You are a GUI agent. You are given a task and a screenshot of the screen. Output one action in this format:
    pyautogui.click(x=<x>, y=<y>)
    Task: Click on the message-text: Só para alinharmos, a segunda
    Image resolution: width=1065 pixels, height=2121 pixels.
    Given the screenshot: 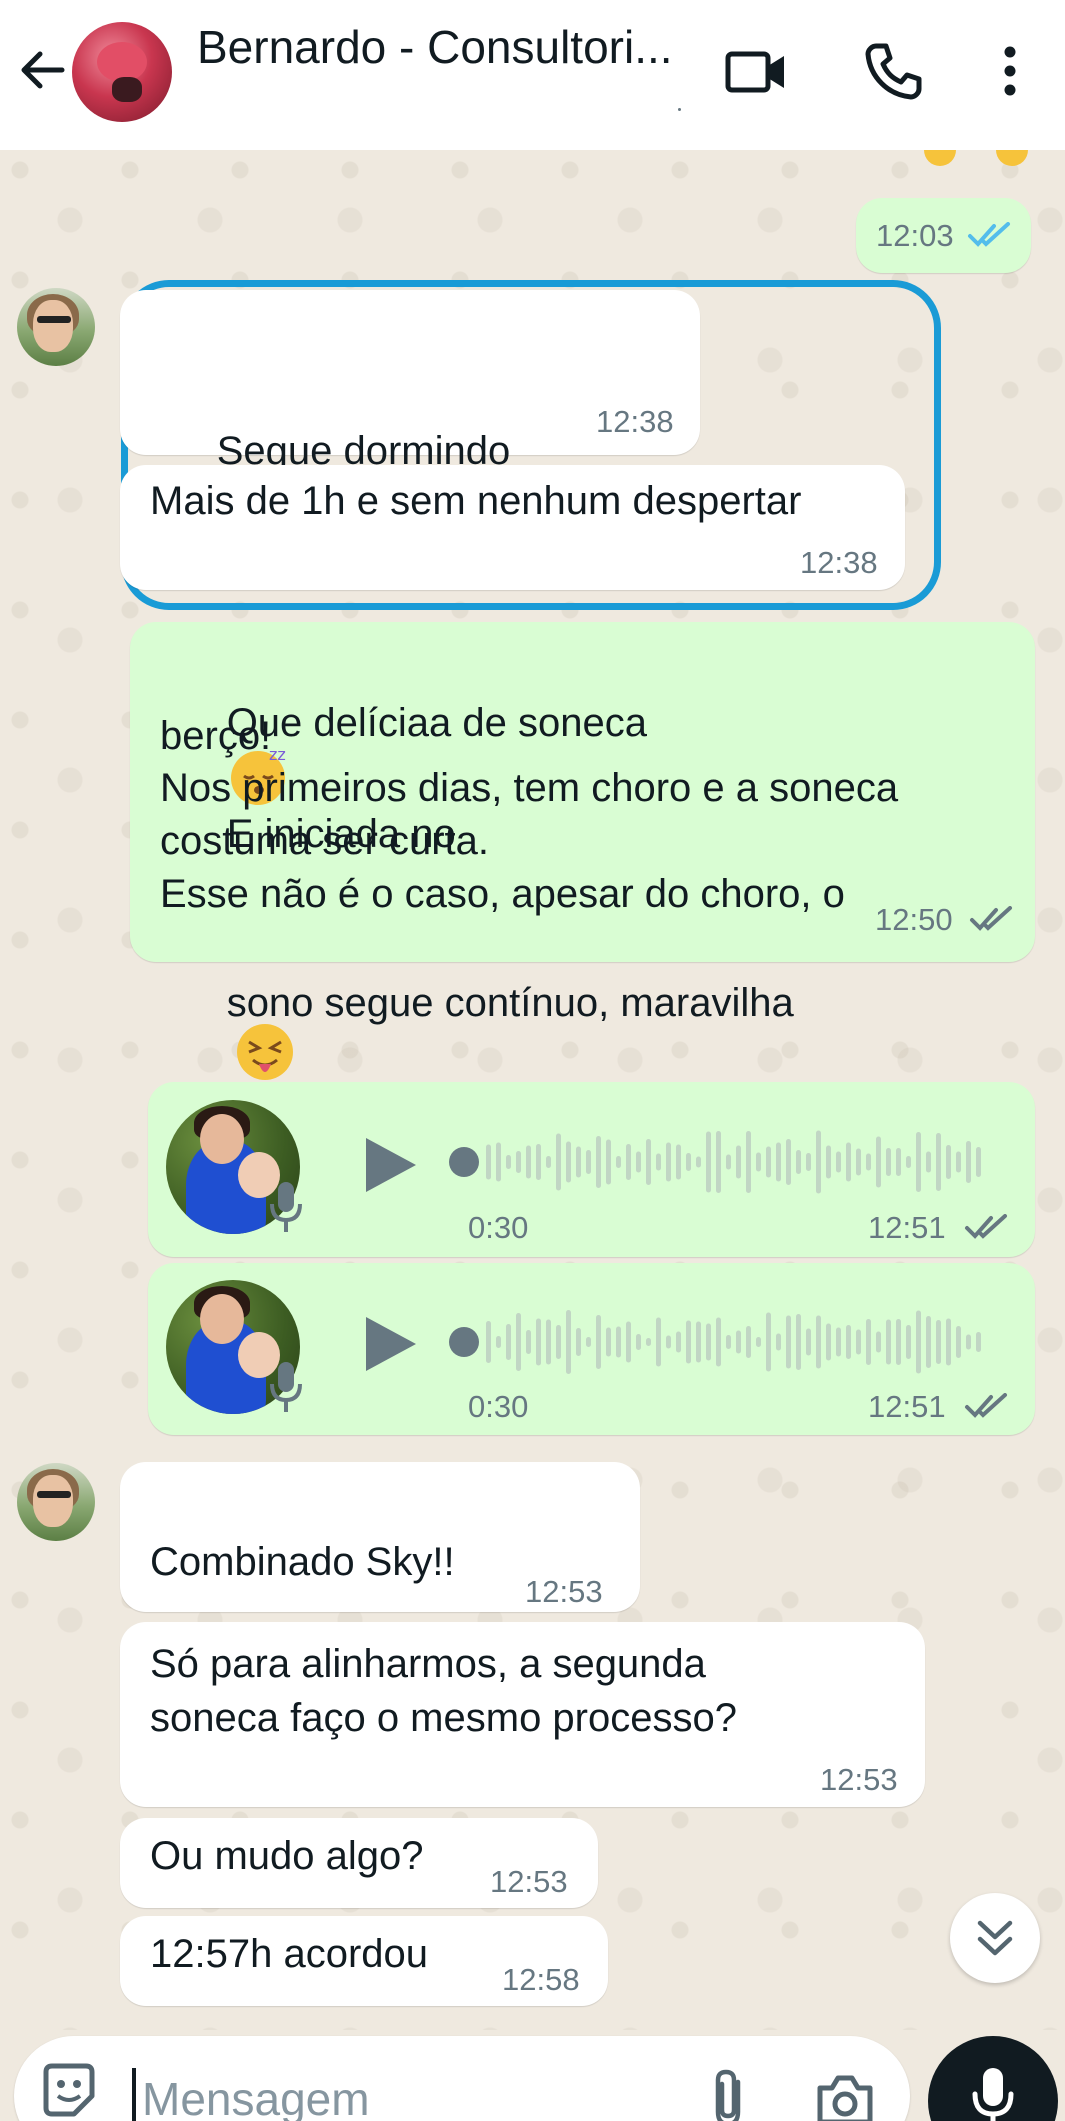 What is the action you would take?
    pyautogui.click(x=428, y=1664)
    